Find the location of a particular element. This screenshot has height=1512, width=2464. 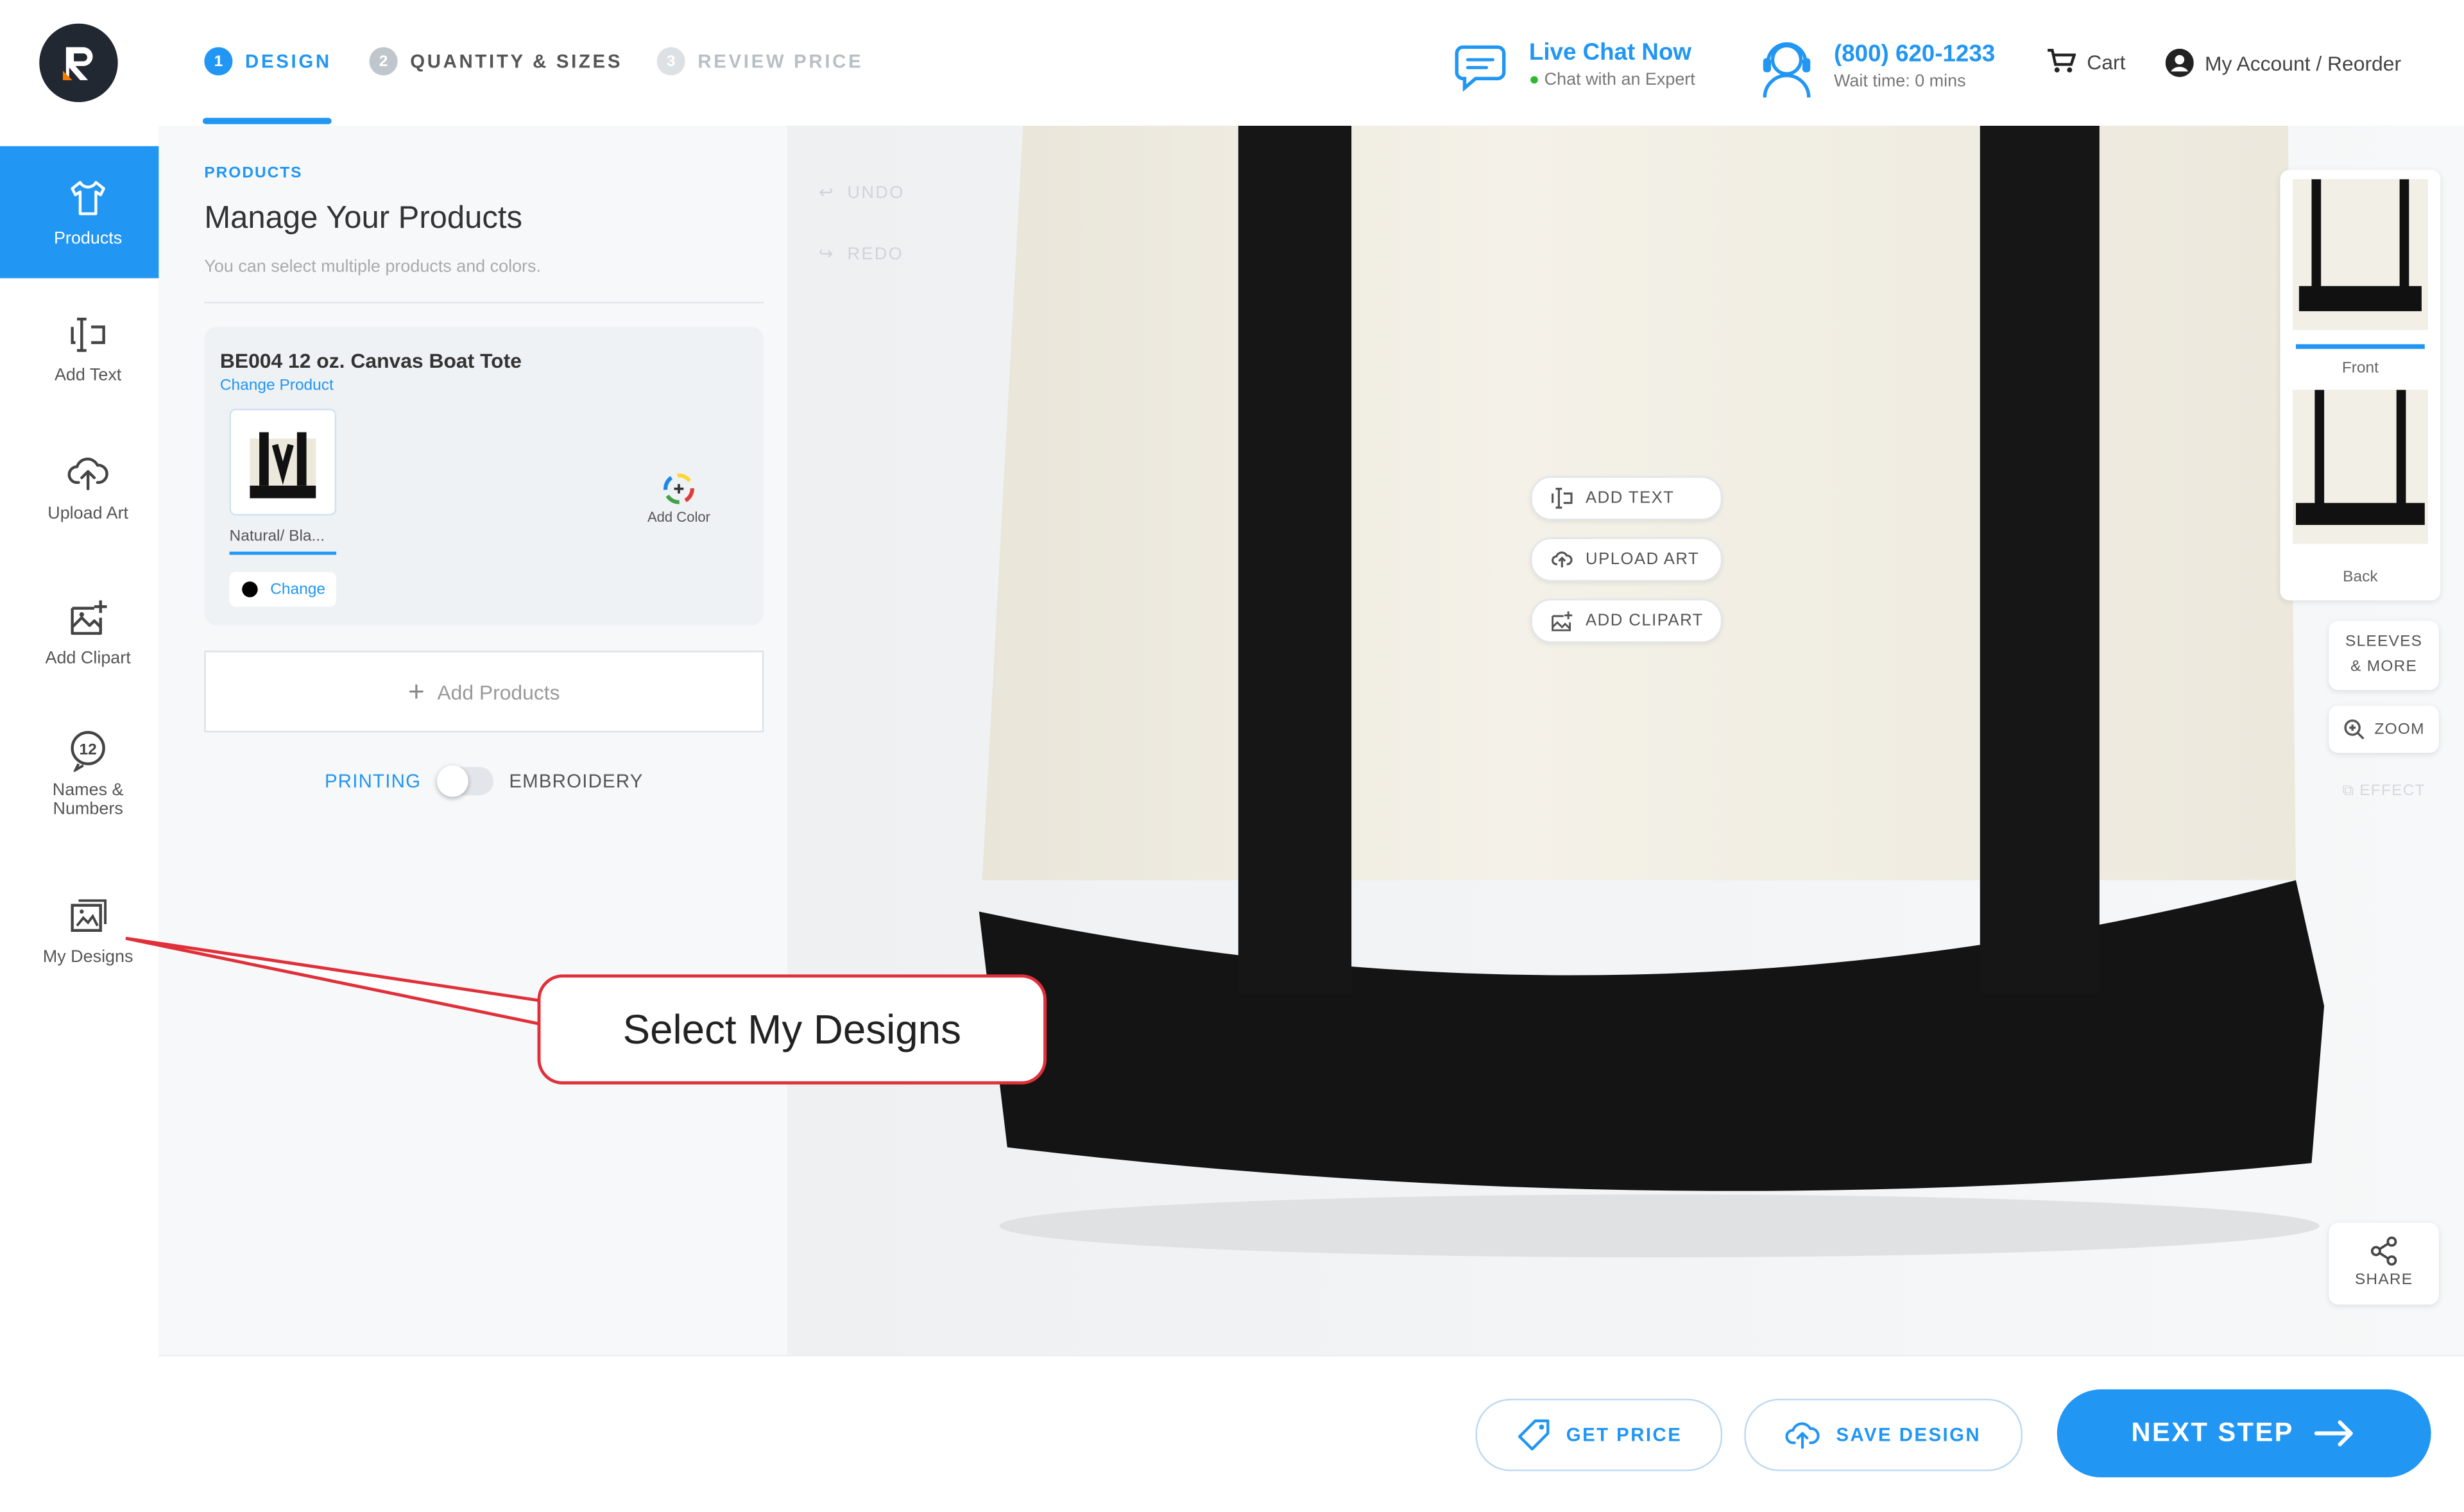

step-design: 1 DESIGN is located at coordinates (267, 61).